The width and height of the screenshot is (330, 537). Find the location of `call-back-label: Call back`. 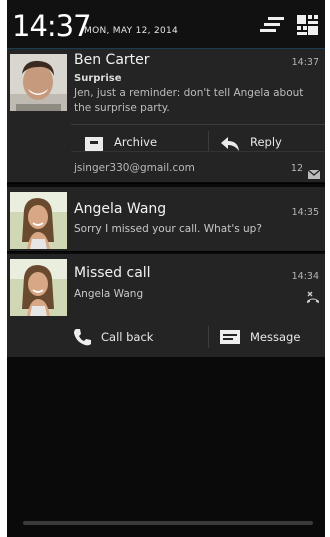

call-back-label: Call back is located at coordinates (127, 337).